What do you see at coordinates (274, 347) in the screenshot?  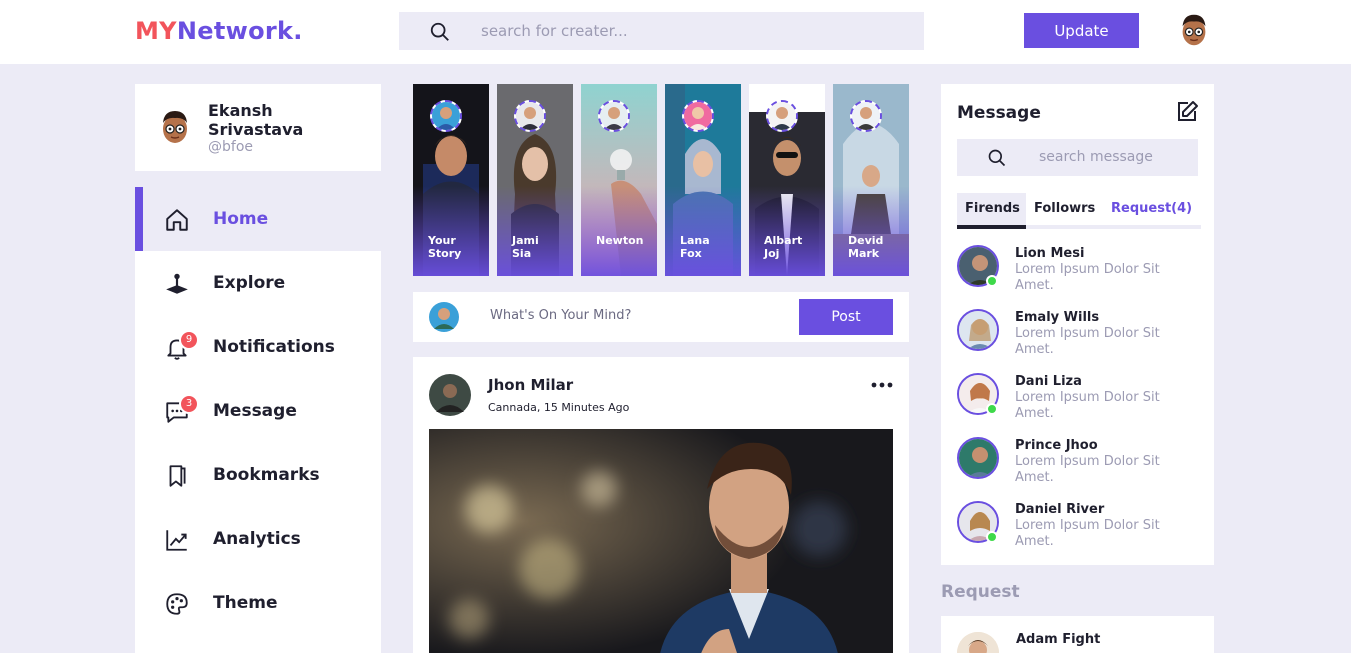 I see `sidebar-item-label: Notifications` at bounding box center [274, 347].